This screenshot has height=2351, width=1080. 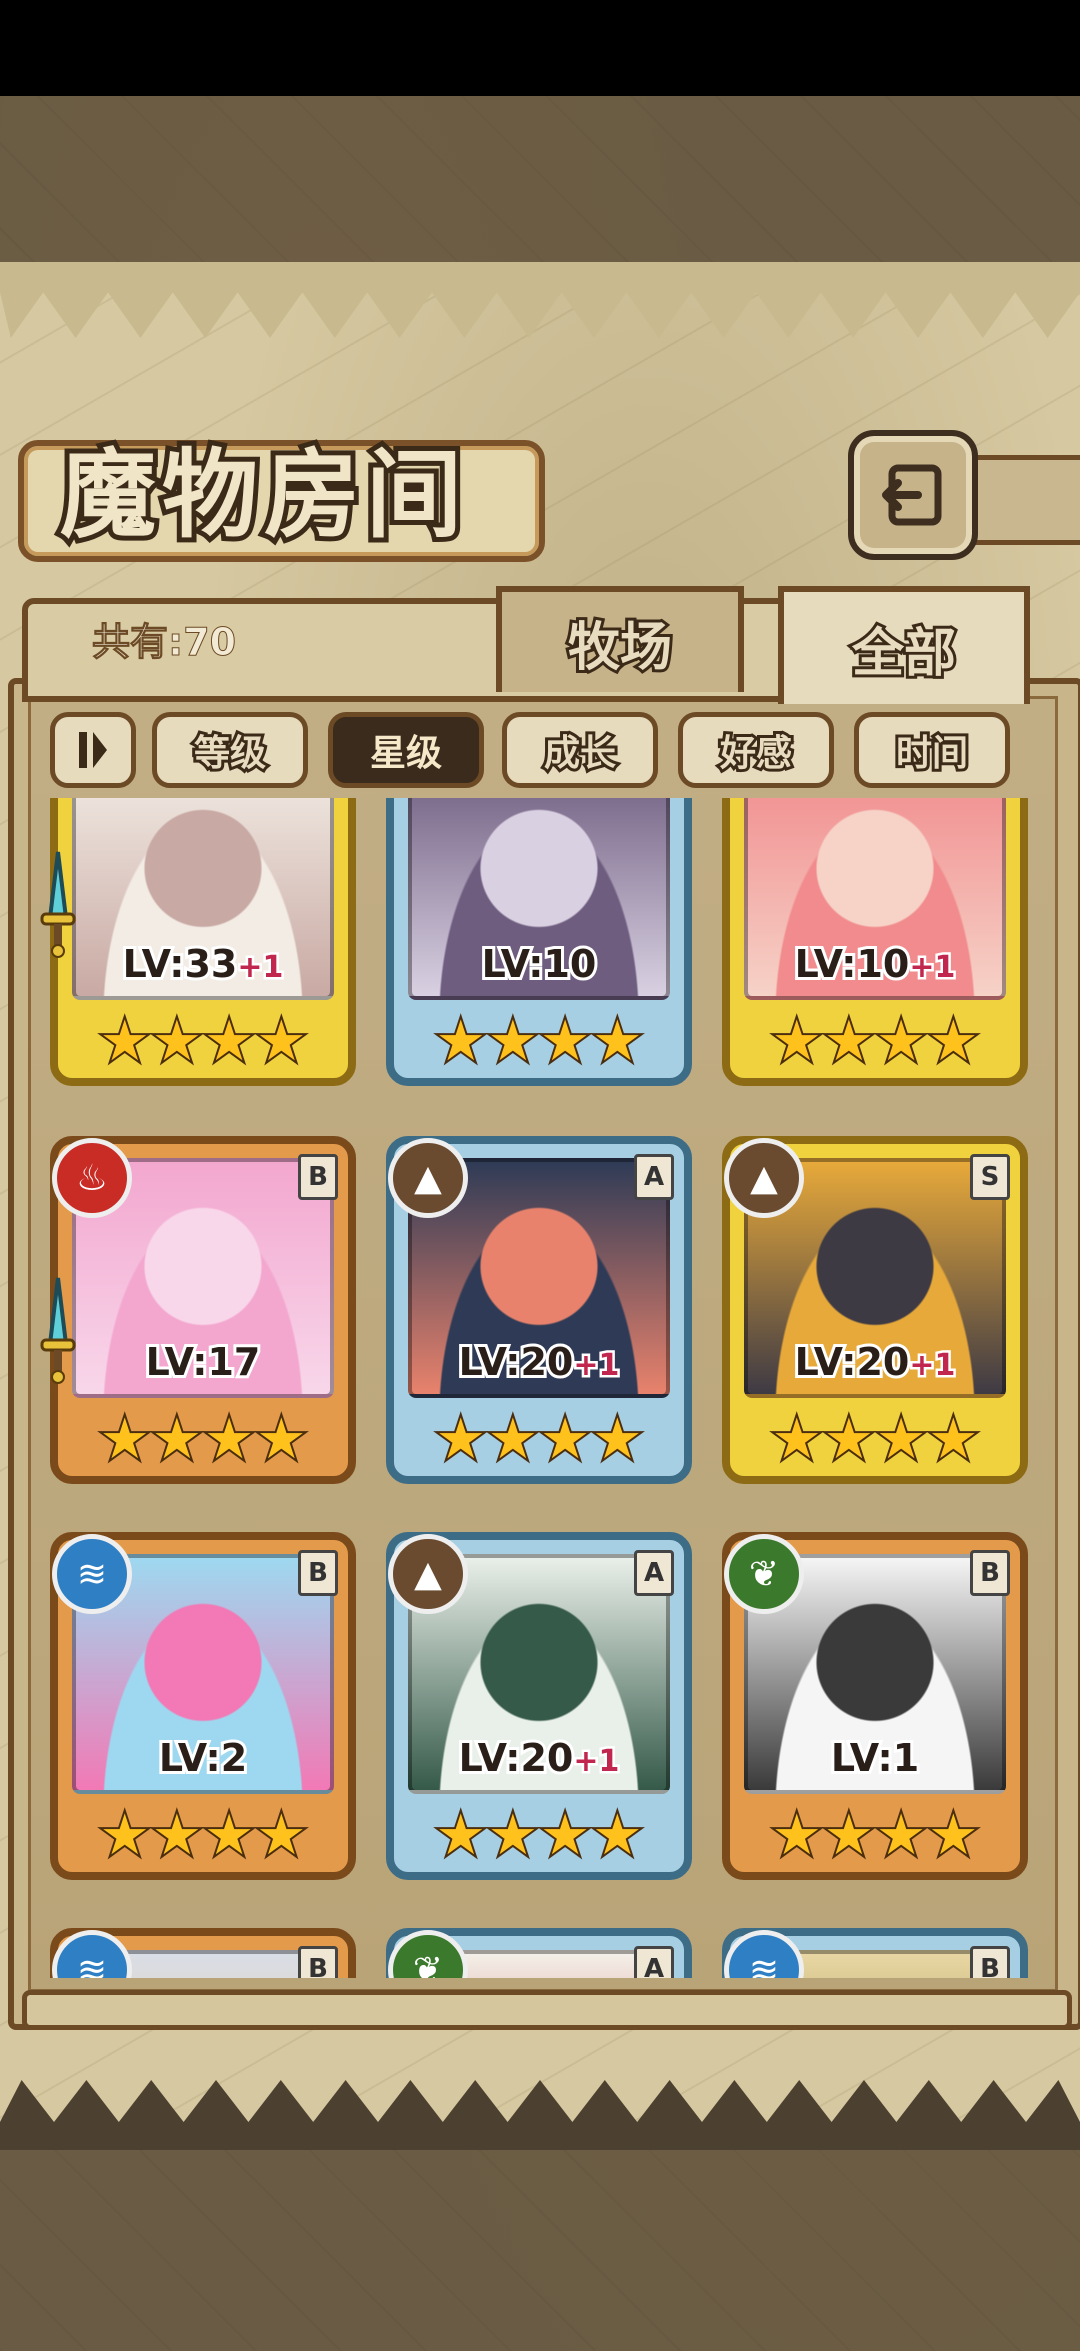 What do you see at coordinates (875, 1310) in the screenshot?
I see `monster-card: LV:20+1 ★ ★ ★ ★ S ▲` at bounding box center [875, 1310].